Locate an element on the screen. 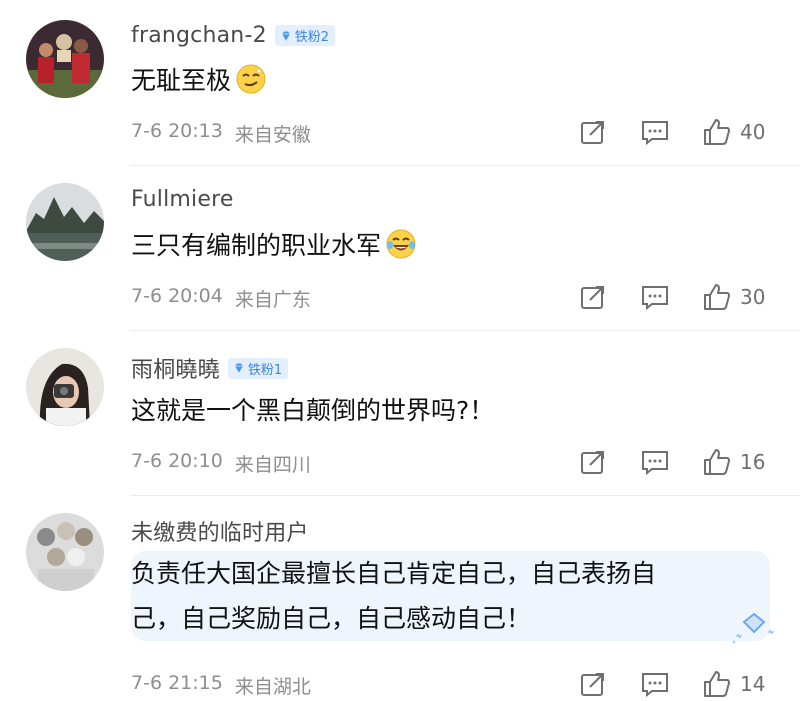 Image resolution: width=800 pixels, height=701 pixels. username: Fullmiere is located at coordinates (182, 199).